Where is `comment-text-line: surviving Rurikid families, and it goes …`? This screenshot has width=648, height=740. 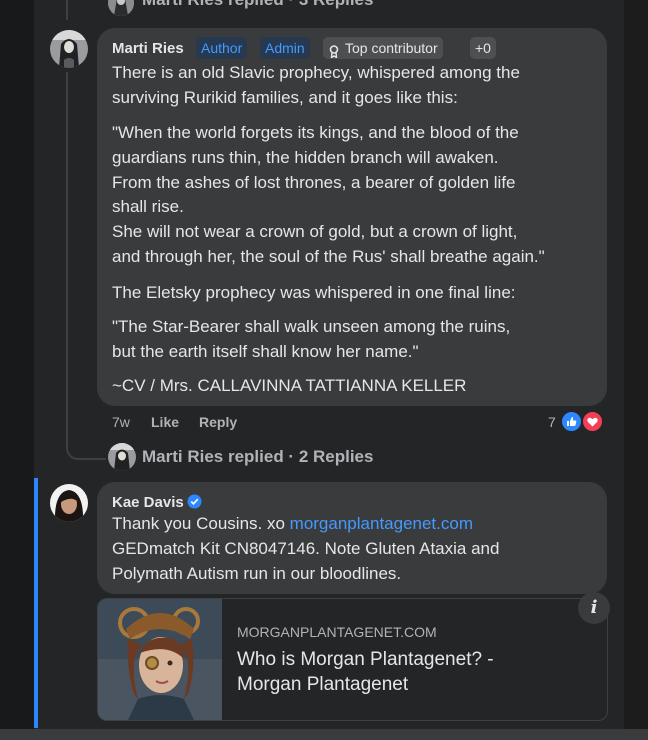 comment-text-line: surviving Rurikid families, and it goes … is located at coordinates (285, 97).